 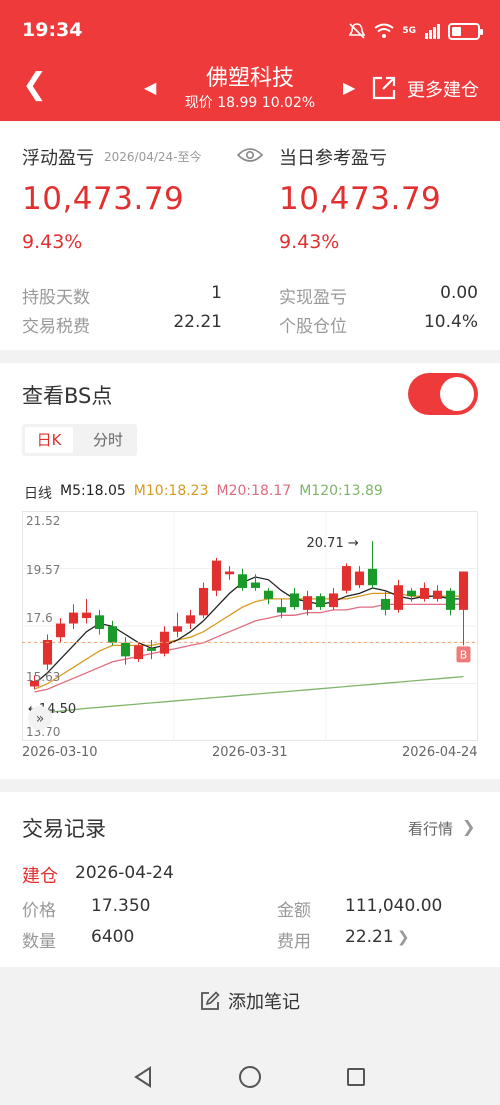 What do you see at coordinates (369, 937) in the screenshot?
I see `fee-value: 22.21` at bounding box center [369, 937].